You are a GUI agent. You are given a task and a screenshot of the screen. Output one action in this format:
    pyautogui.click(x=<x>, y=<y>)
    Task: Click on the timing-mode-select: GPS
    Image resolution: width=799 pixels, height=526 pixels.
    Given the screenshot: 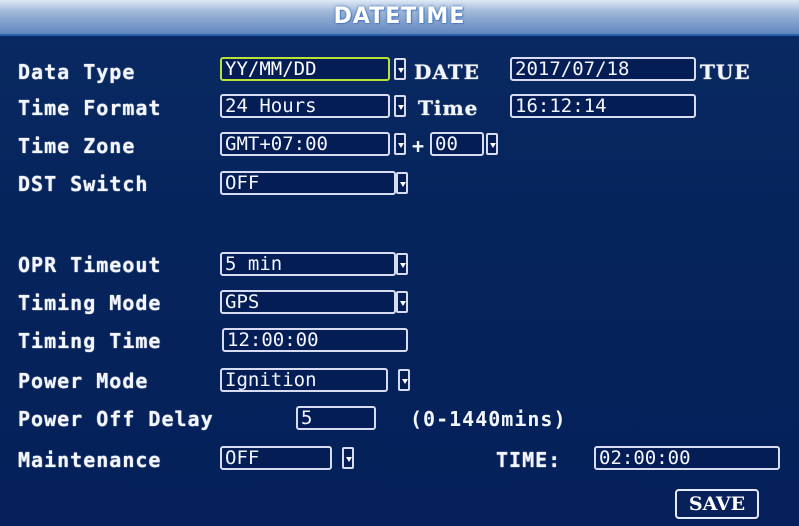 What is the action you would take?
    pyautogui.click(x=308, y=302)
    